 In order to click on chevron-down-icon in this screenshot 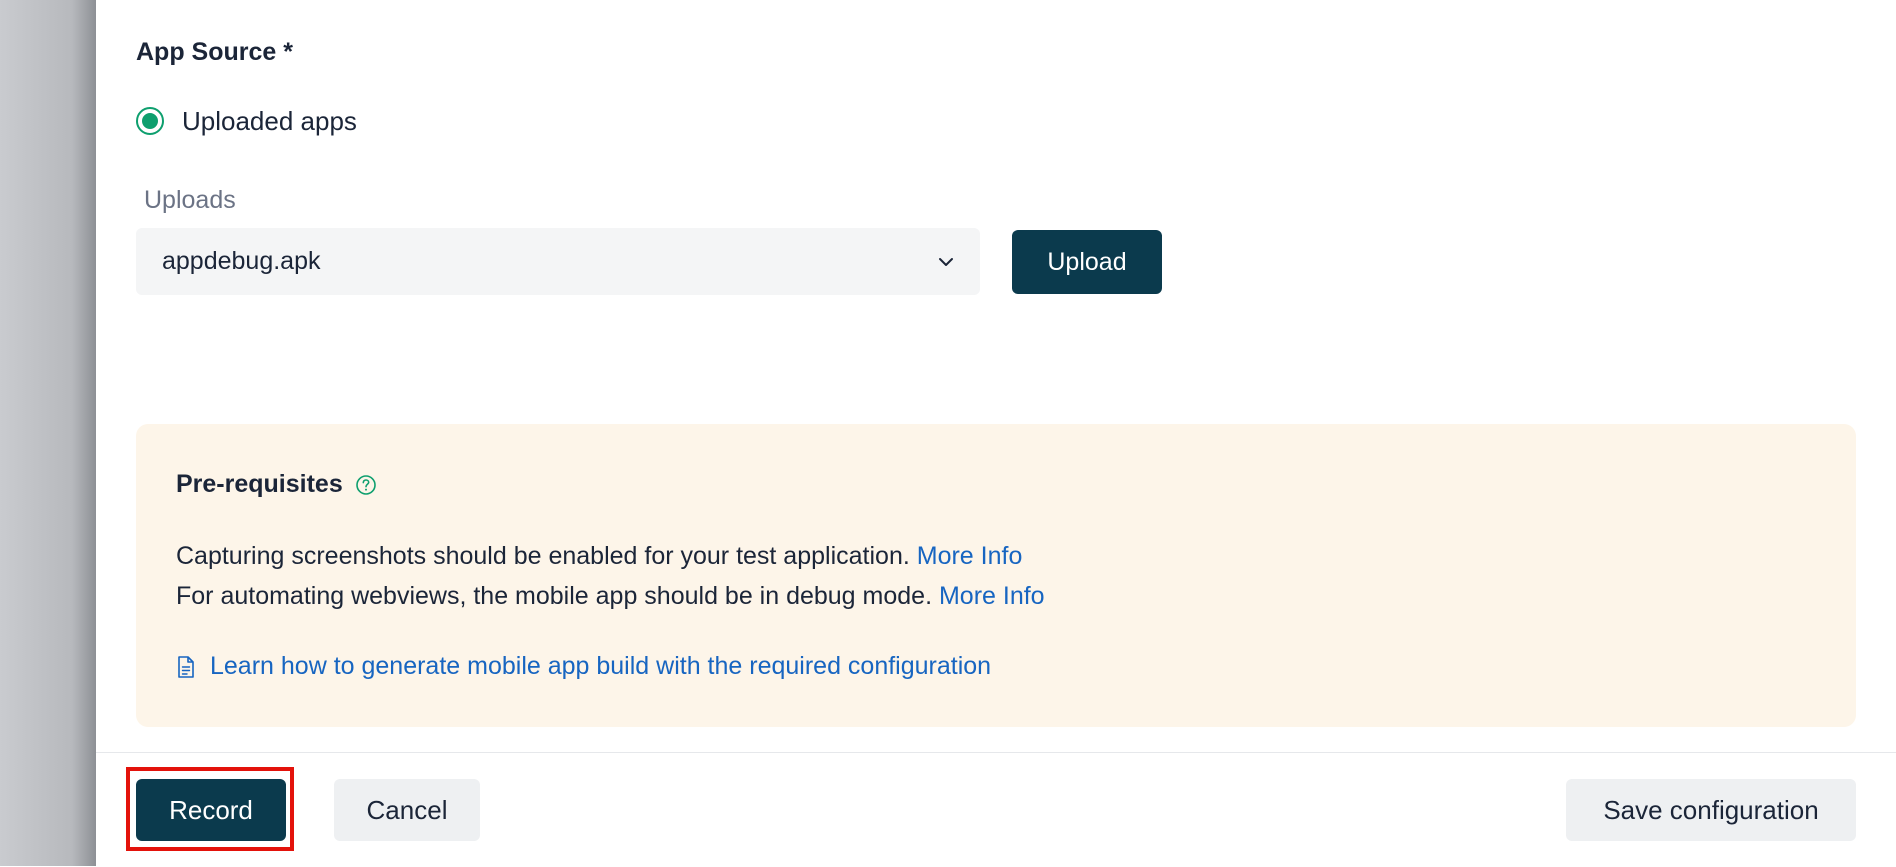, I will do `click(946, 262)`.